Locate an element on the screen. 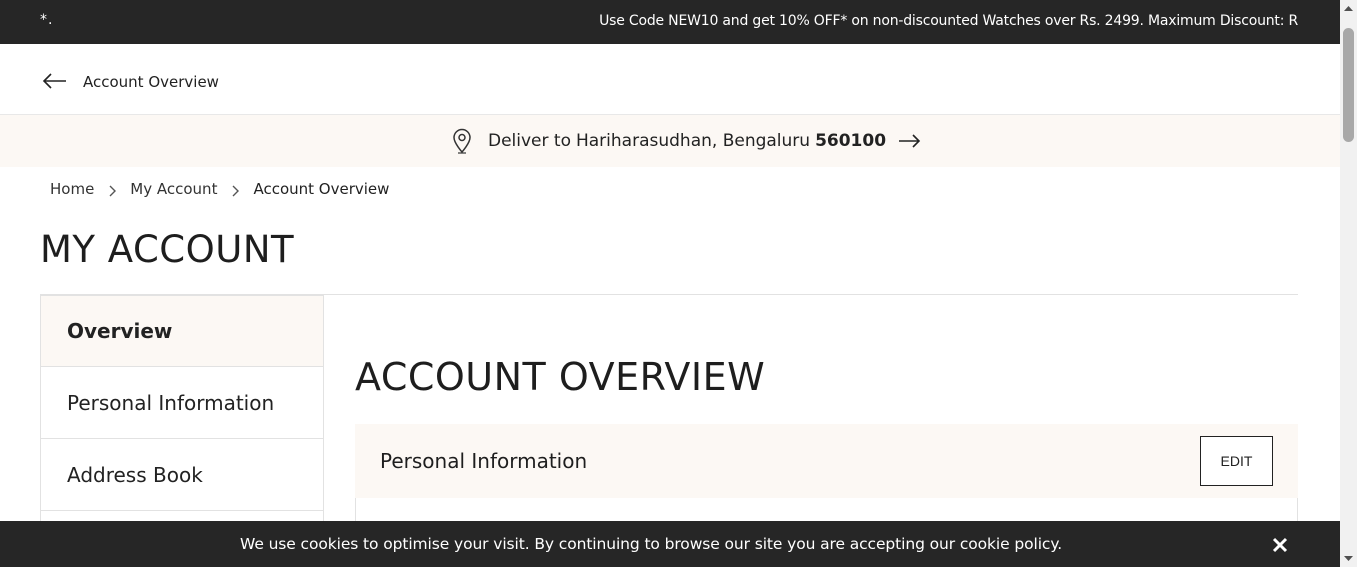  deliver-label: Deliver to is located at coordinates (529, 141).